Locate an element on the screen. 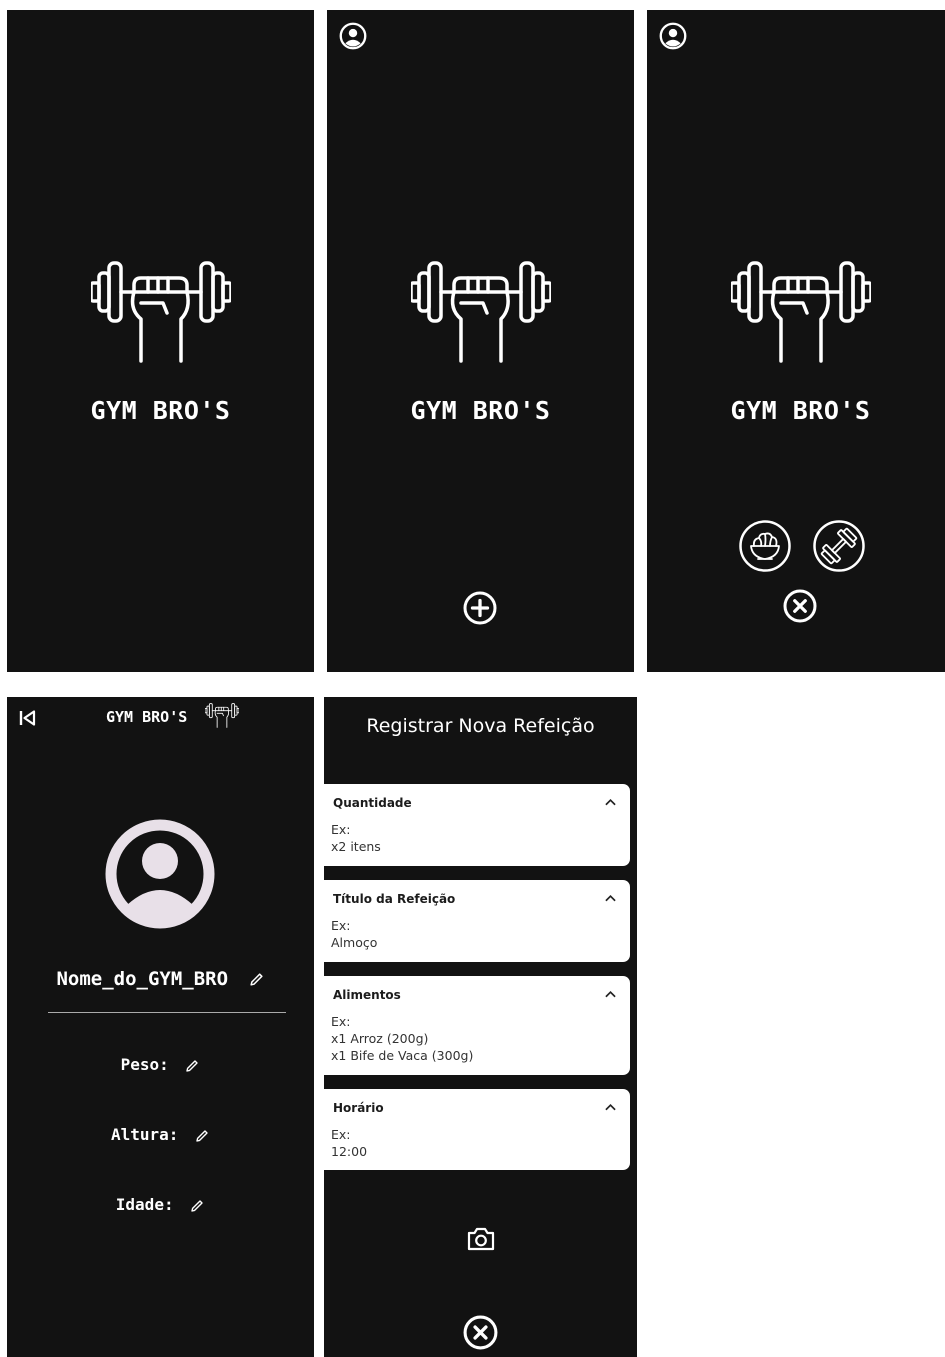 Image resolution: width=945 pixels, height=1357 pixels. card-content: Ex: 12:00 is located at coordinates (349, 1143).